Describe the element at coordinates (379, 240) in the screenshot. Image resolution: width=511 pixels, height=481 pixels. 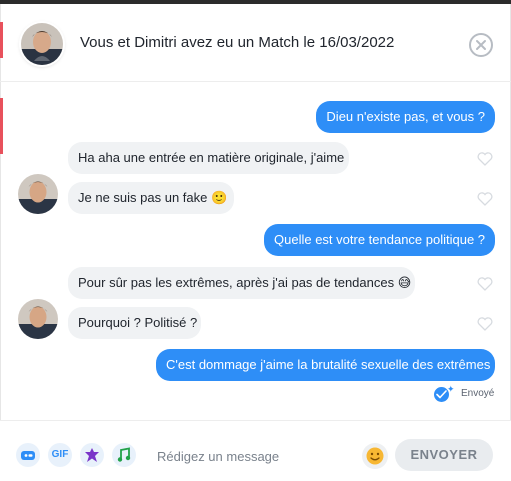
I see `message-bubble-sent: Quelle est votre tendance politique ?` at that location.